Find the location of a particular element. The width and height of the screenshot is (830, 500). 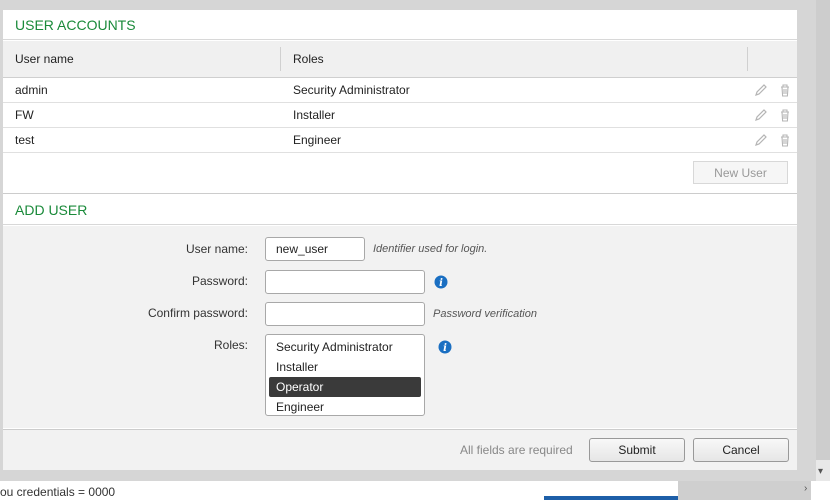

background-partial-text: ou credentials = 0000 is located at coordinates (58, 492).